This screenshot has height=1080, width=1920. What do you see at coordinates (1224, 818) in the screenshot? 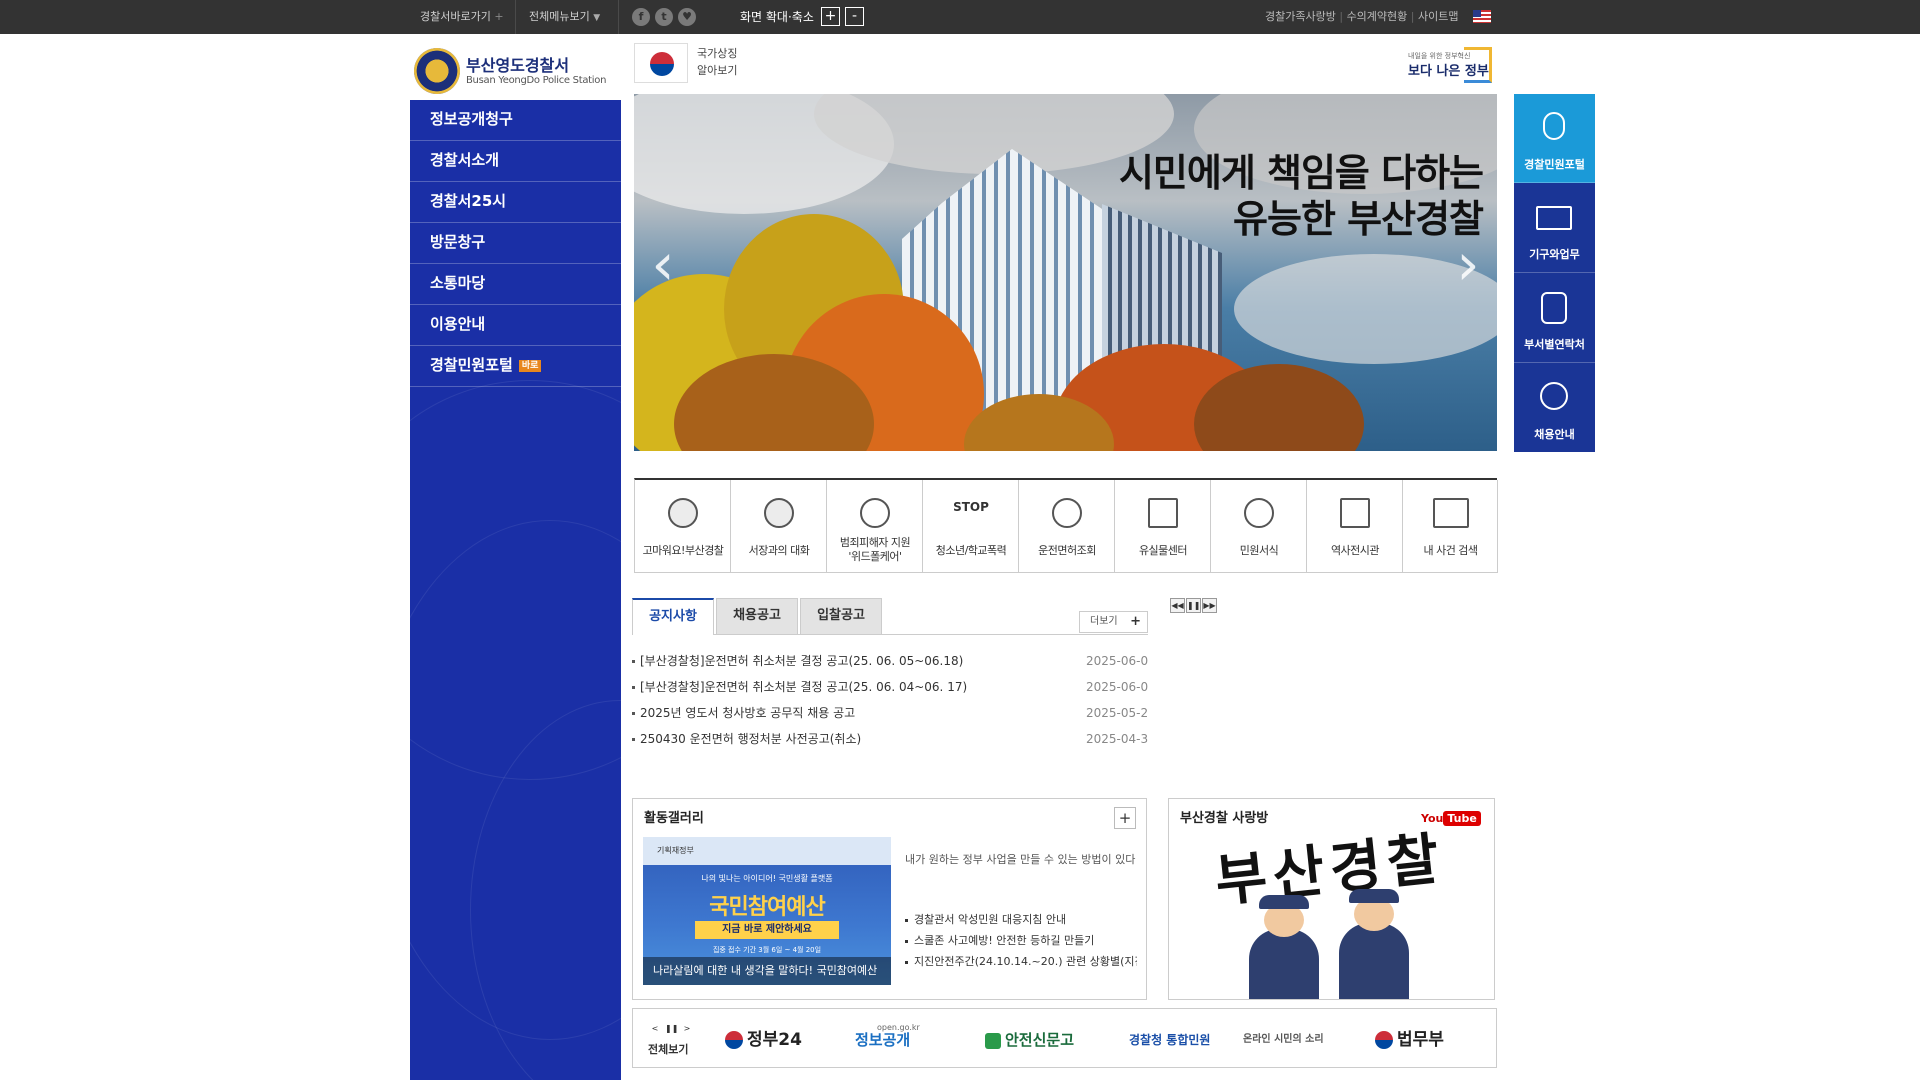
I see `youtube-title: 부산경찰 사랑방` at bounding box center [1224, 818].